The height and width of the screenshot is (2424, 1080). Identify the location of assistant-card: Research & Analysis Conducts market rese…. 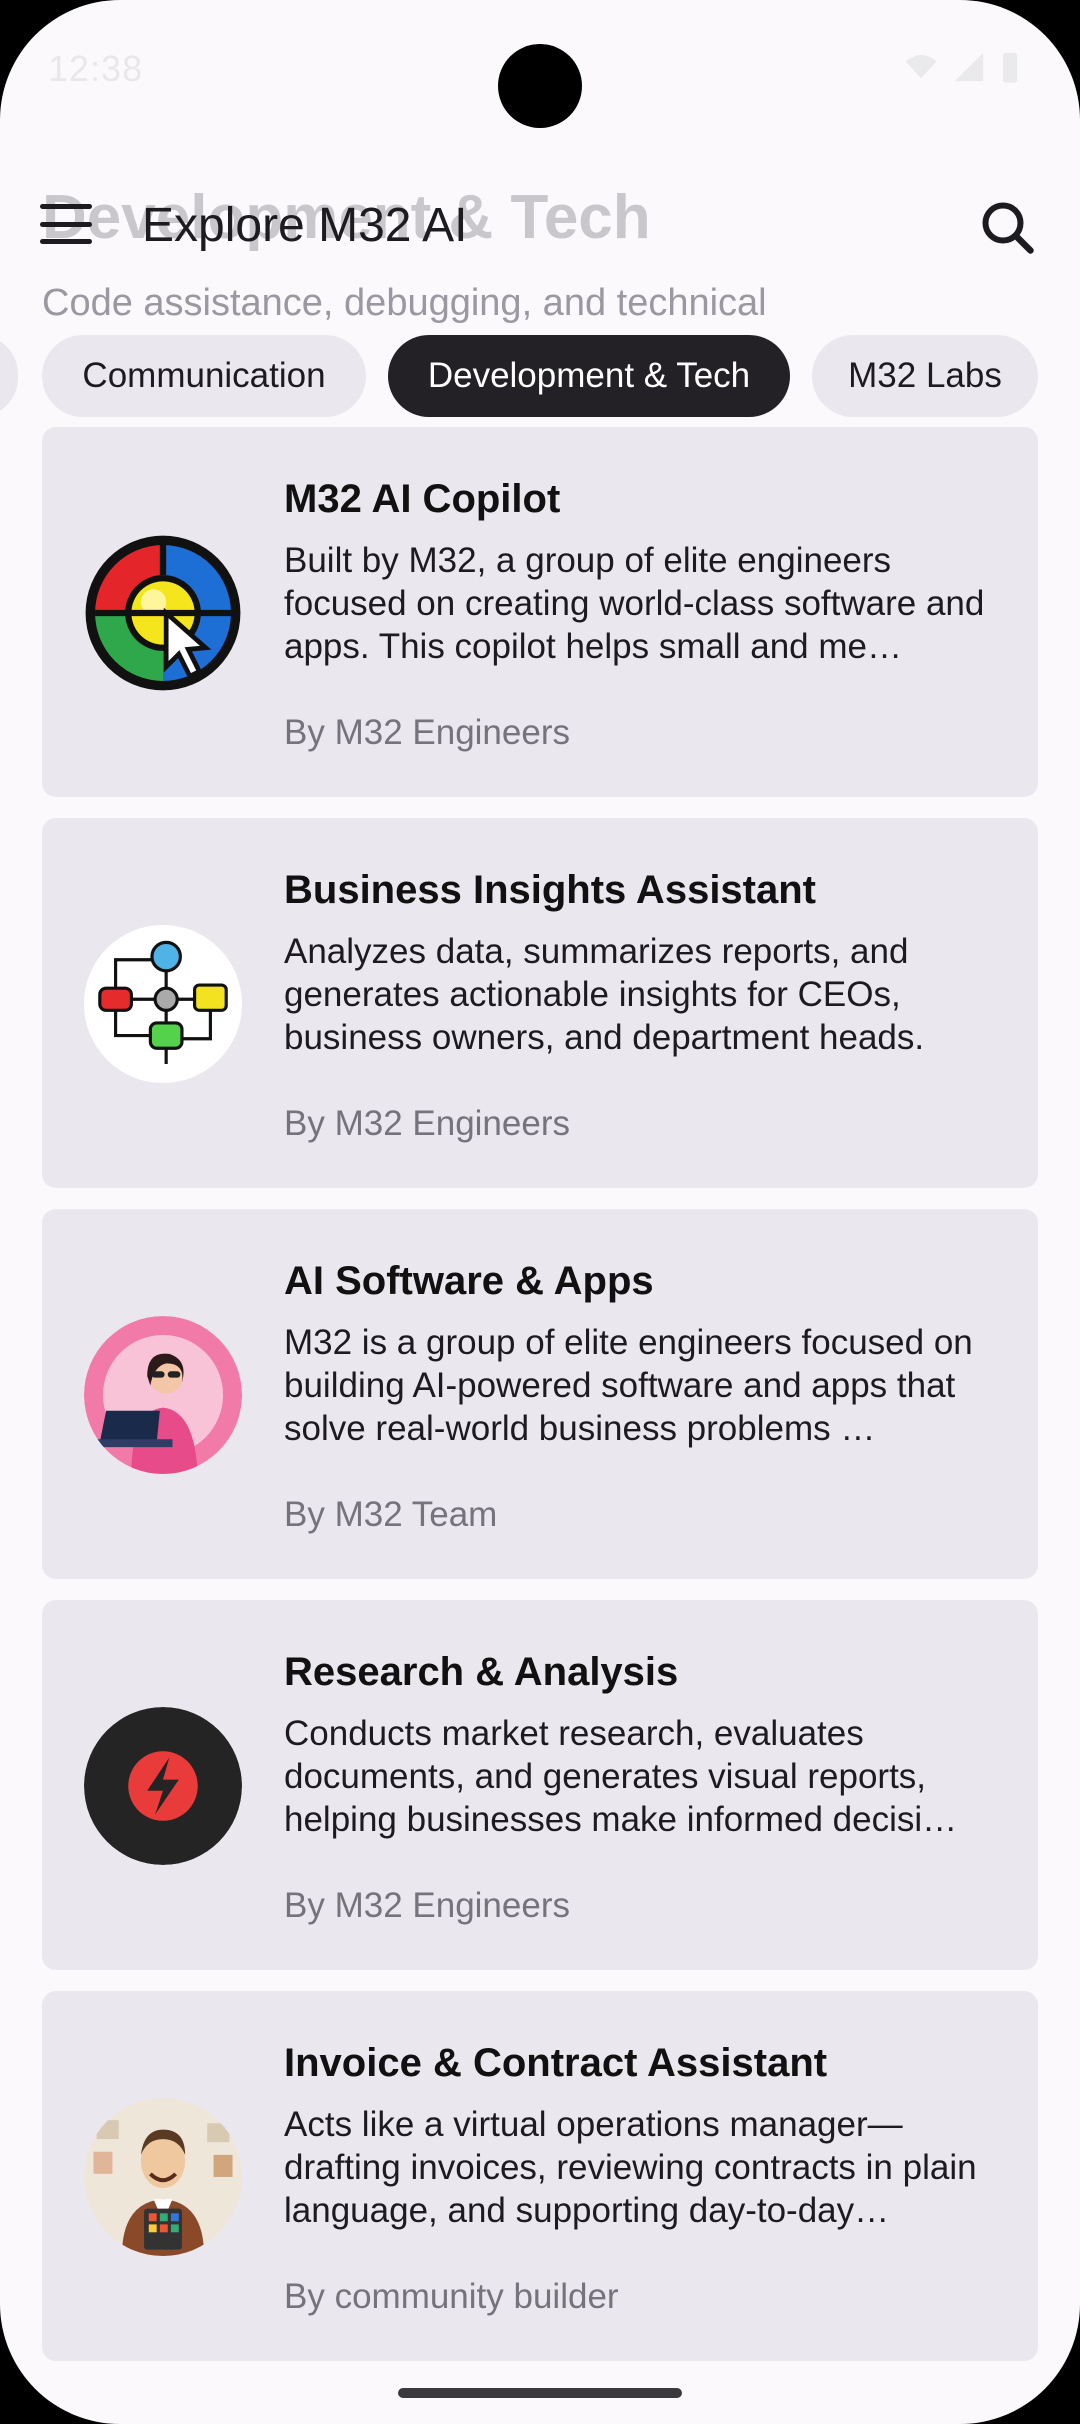
(540, 1785).